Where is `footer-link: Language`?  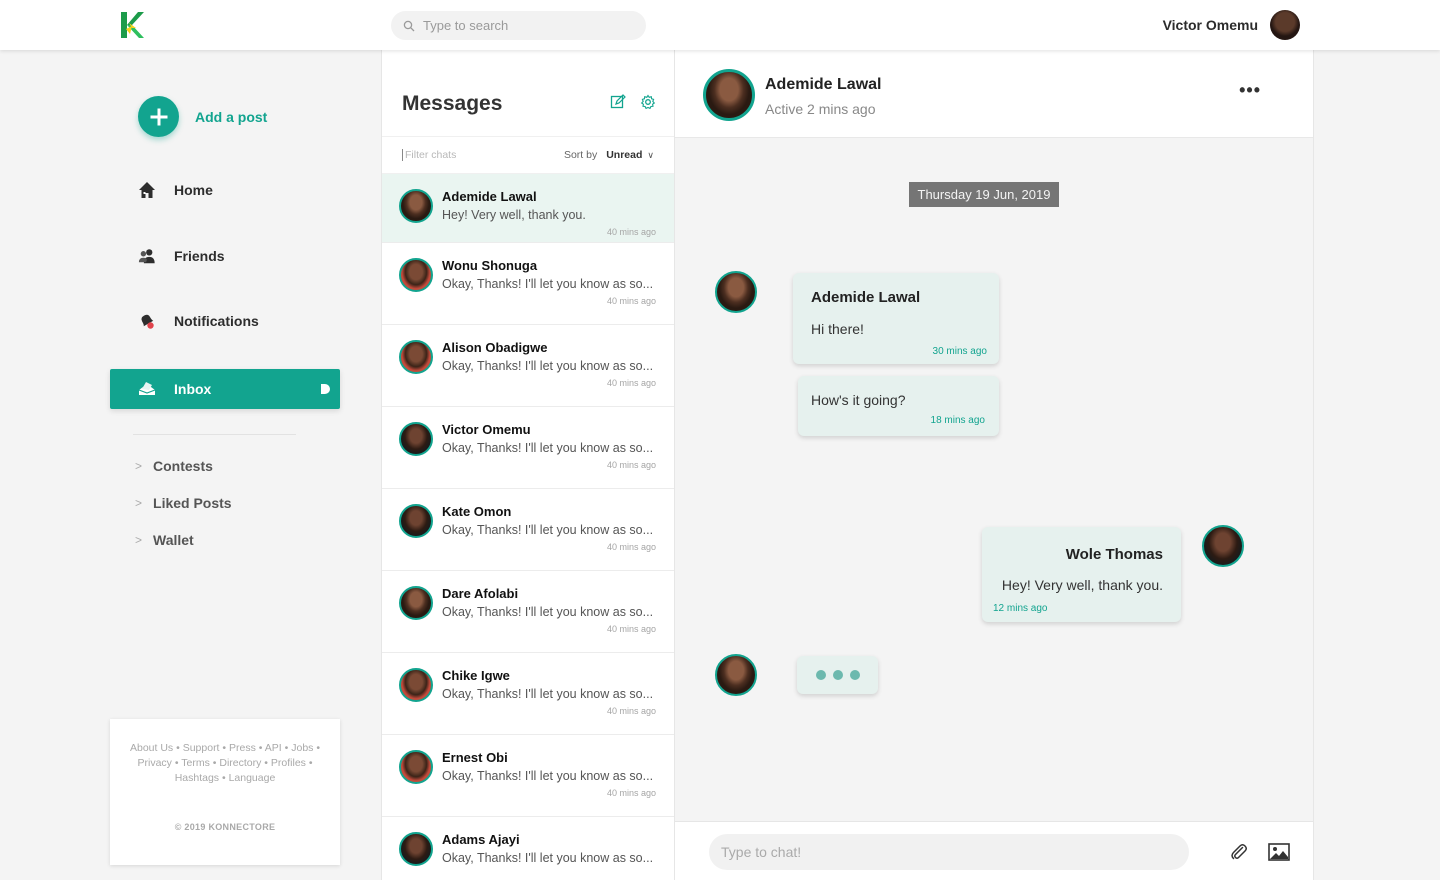 footer-link: Language is located at coordinates (252, 778).